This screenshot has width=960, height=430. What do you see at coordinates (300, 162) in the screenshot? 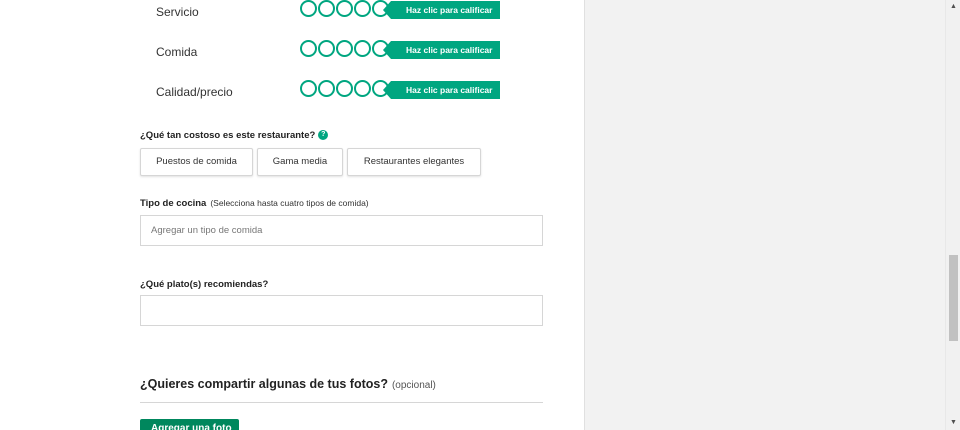
I see `price-option-mid-range: Gama media` at bounding box center [300, 162].